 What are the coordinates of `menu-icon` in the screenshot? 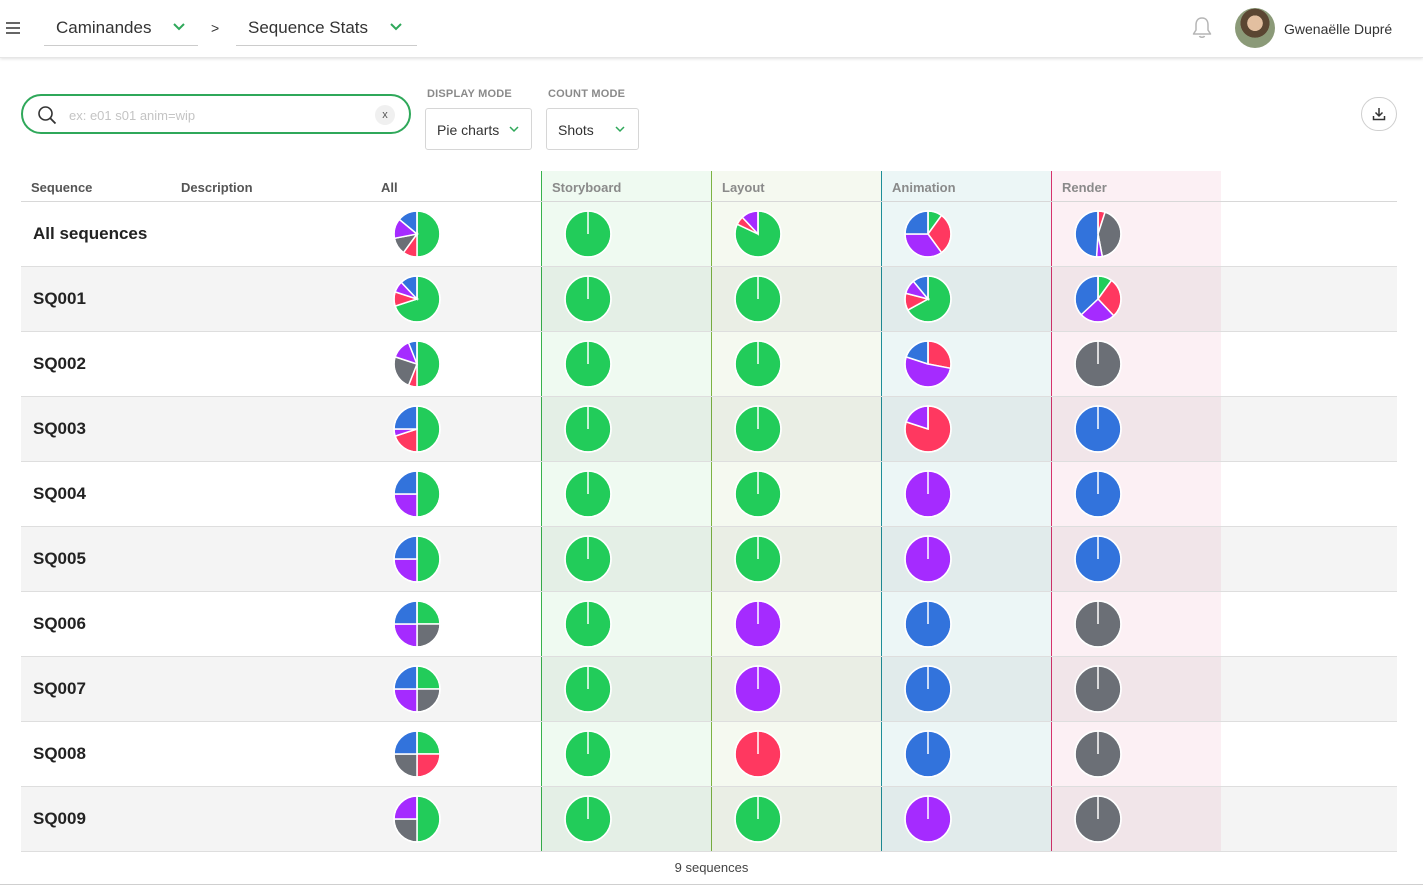 It's located at (13, 28).